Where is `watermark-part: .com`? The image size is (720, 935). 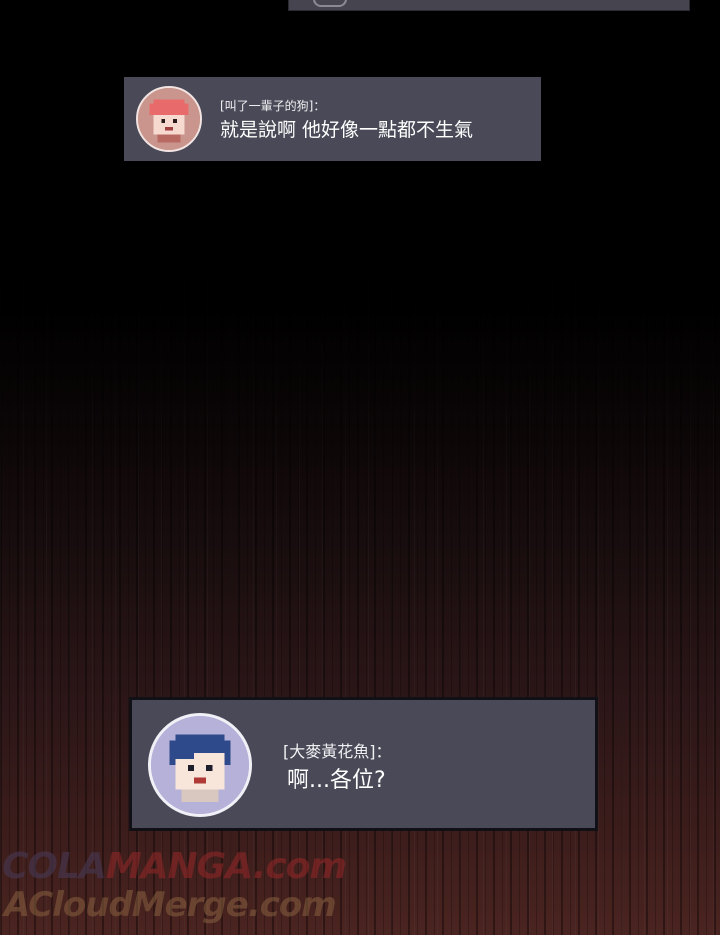
watermark-part: .com is located at coordinates (299, 866).